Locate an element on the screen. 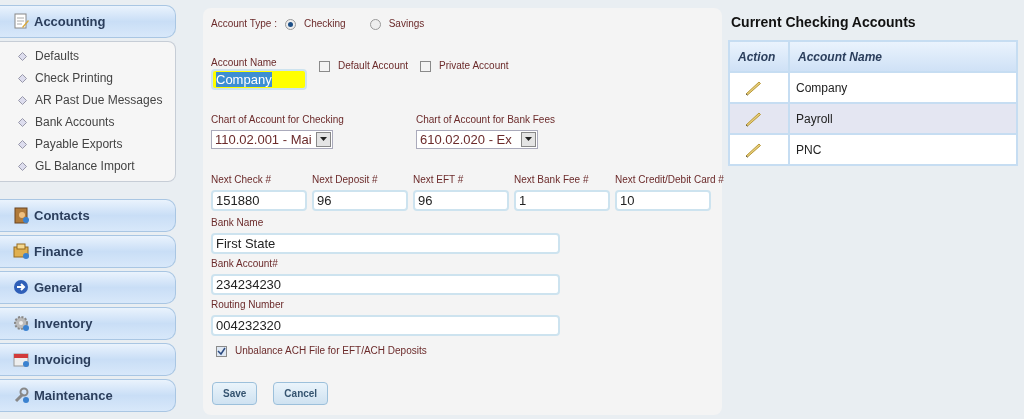 Image resolution: width=1024 pixels, height=419 pixels. text-input-field: 1 is located at coordinates (562, 200).